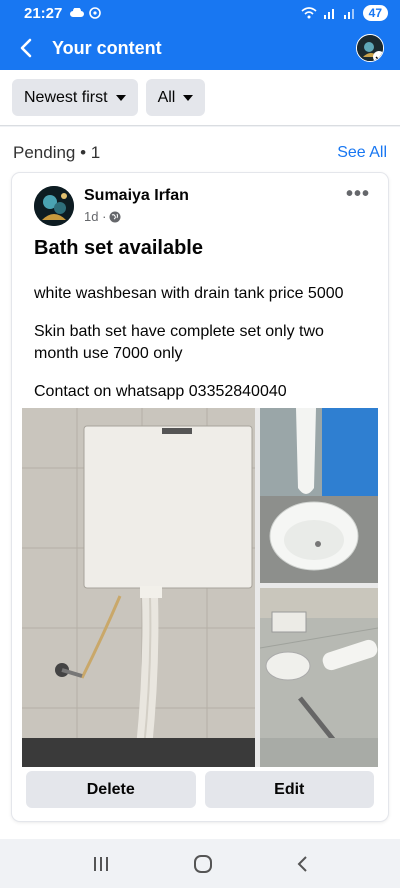 This screenshot has width=400, height=888. I want to click on globe-icon, so click(115, 216).